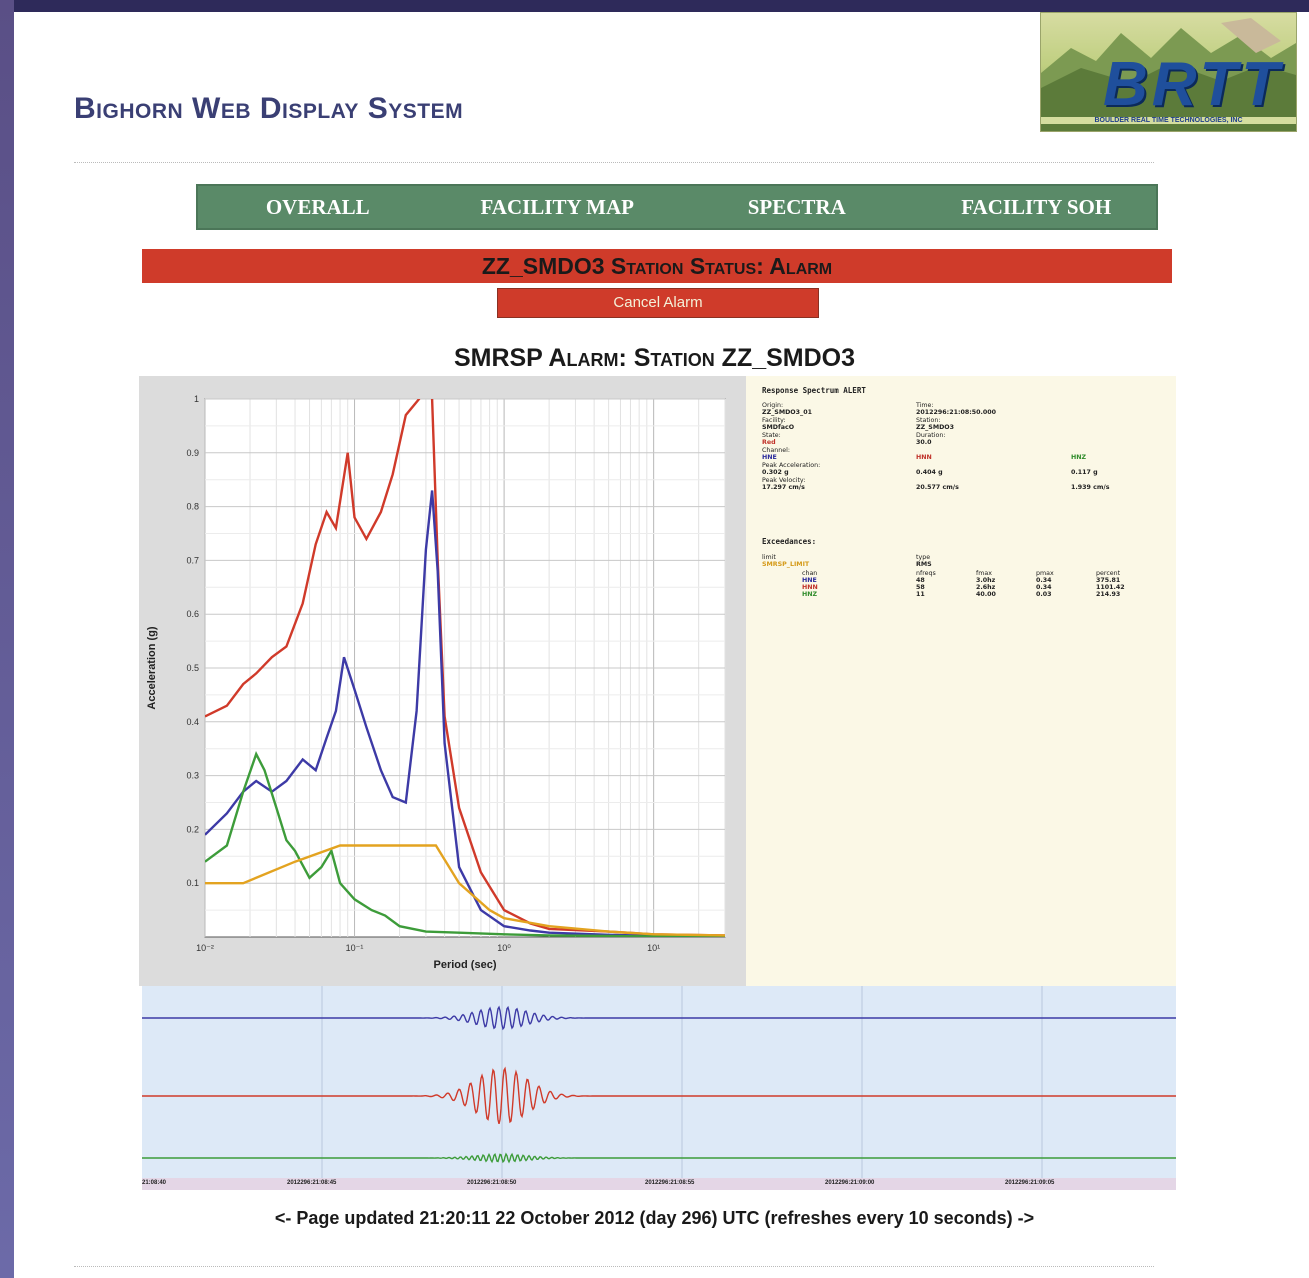 The height and width of the screenshot is (1278, 1309). I want to click on y-tick-label: 0.2, so click(192, 829).